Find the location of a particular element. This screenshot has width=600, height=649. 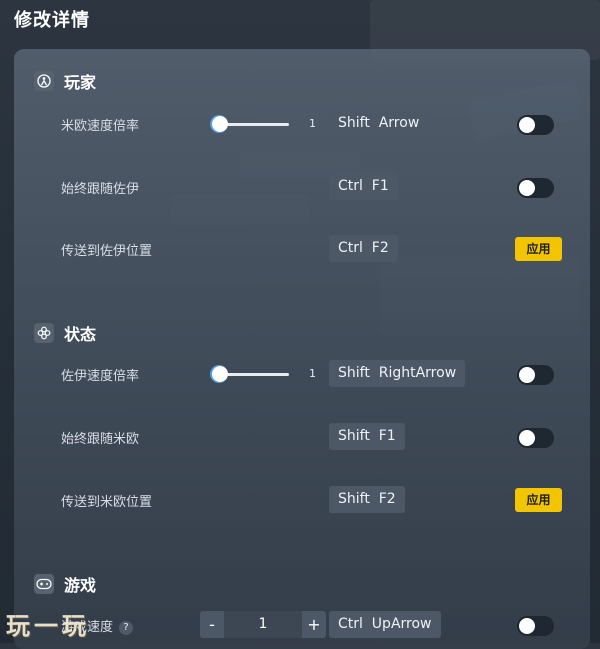

stepper-value: 1 is located at coordinates (263, 624).